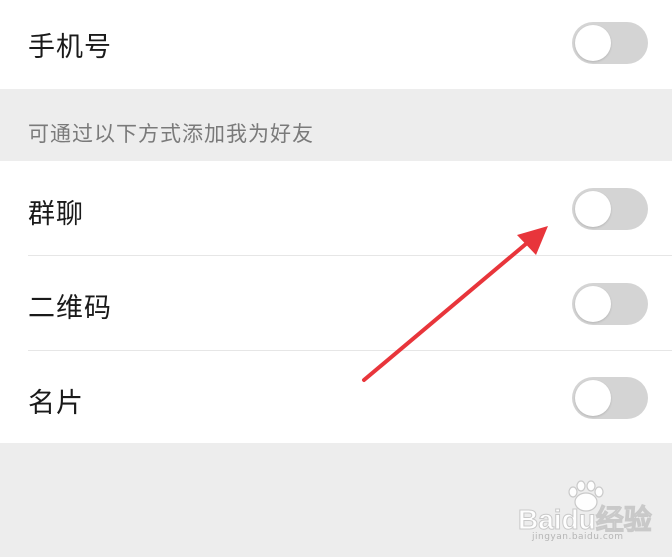 This screenshot has width=672, height=557. I want to click on group-chat-label: 群聊, so click(56, 214).